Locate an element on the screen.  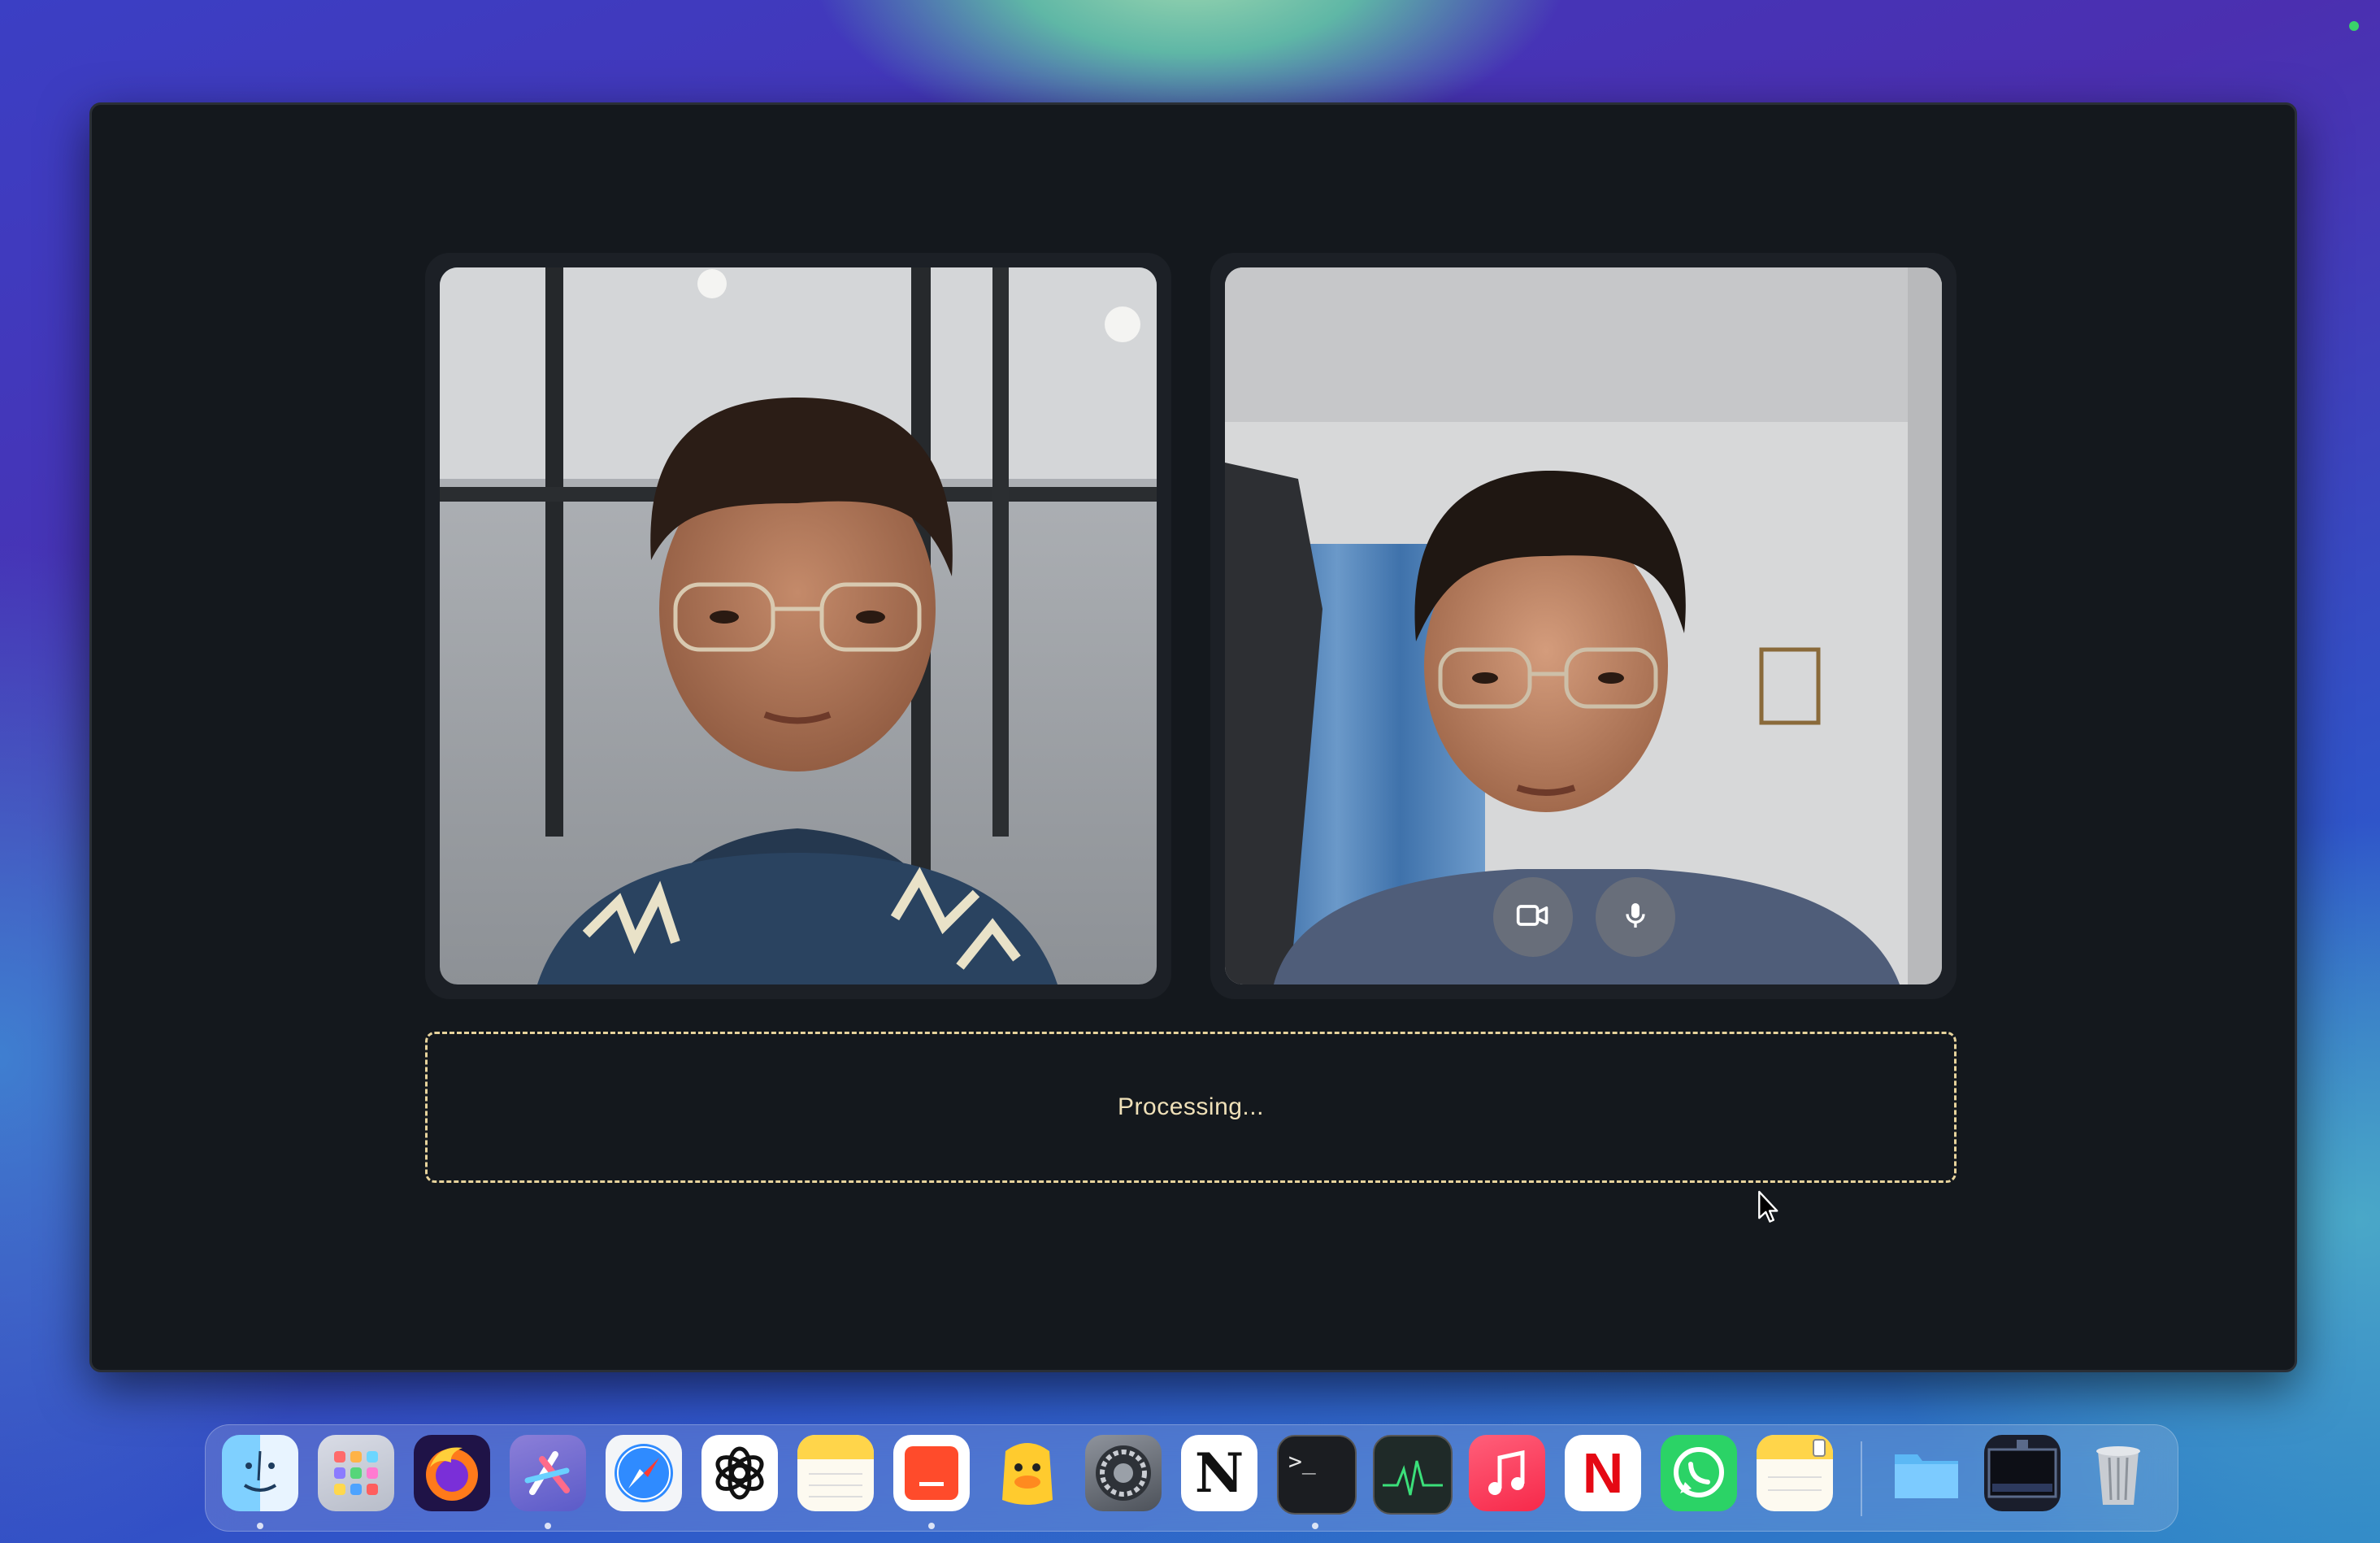
video-camera-icon is located at coordinates (1533, 917).